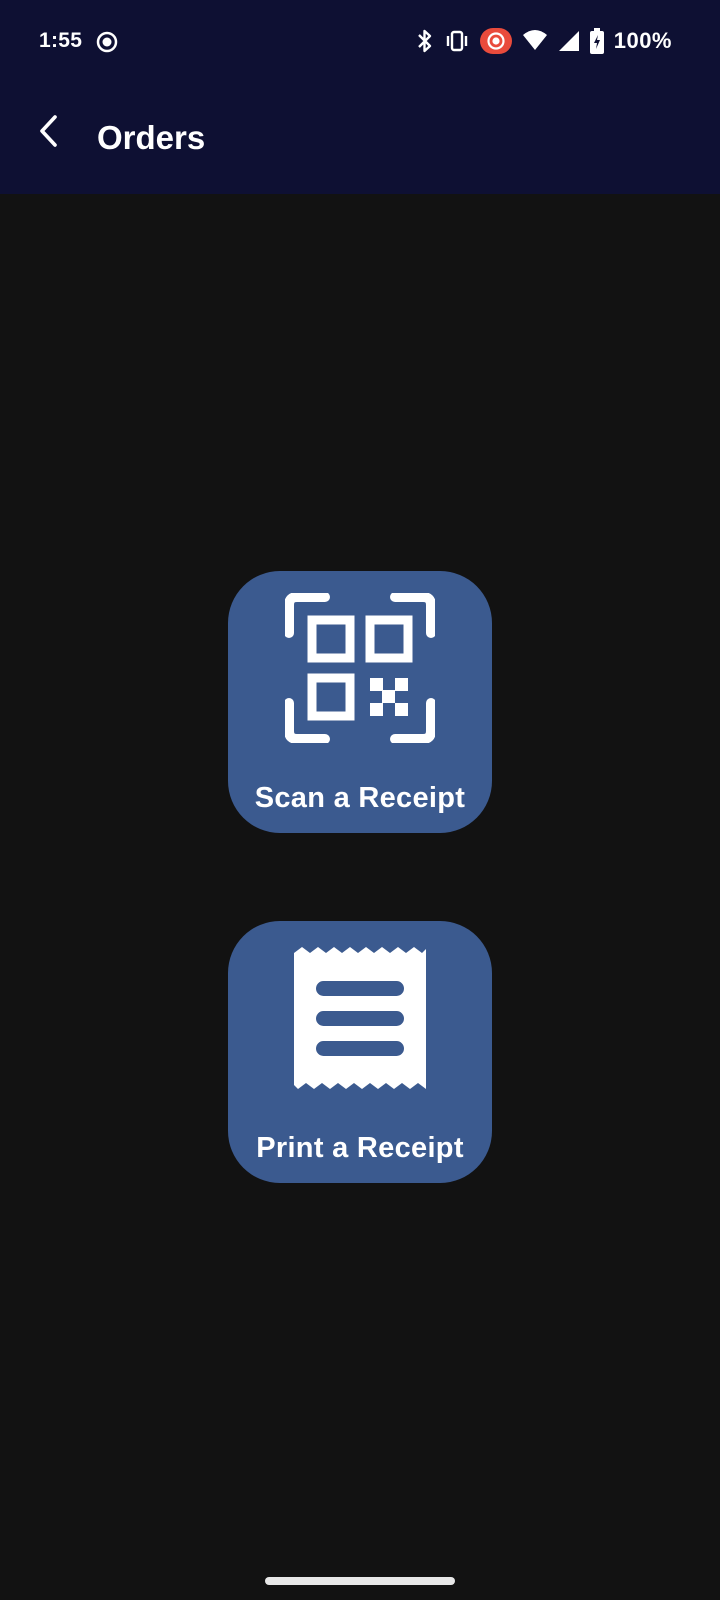  Describe the element at coordinates (568, 41) in the screenshot. I see `cell-signal-icon` at that location.